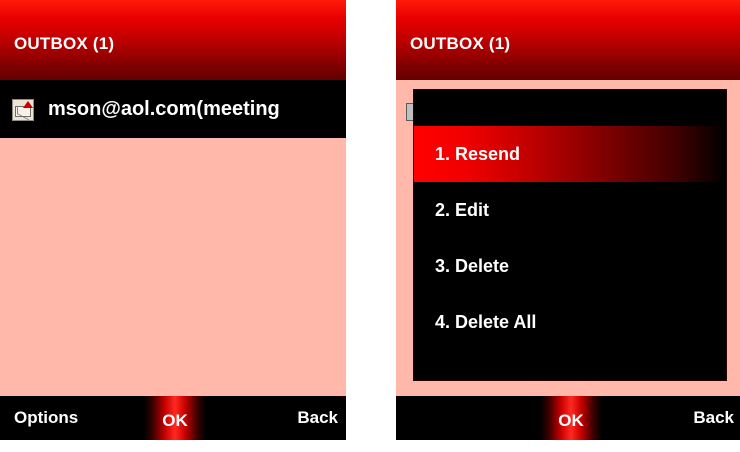 Image resolution: width=740 pixels, height=452 pixels. Describe the element at coordinates (28, 104) in the screenshot. I see `arrow-up-icon` at that location.